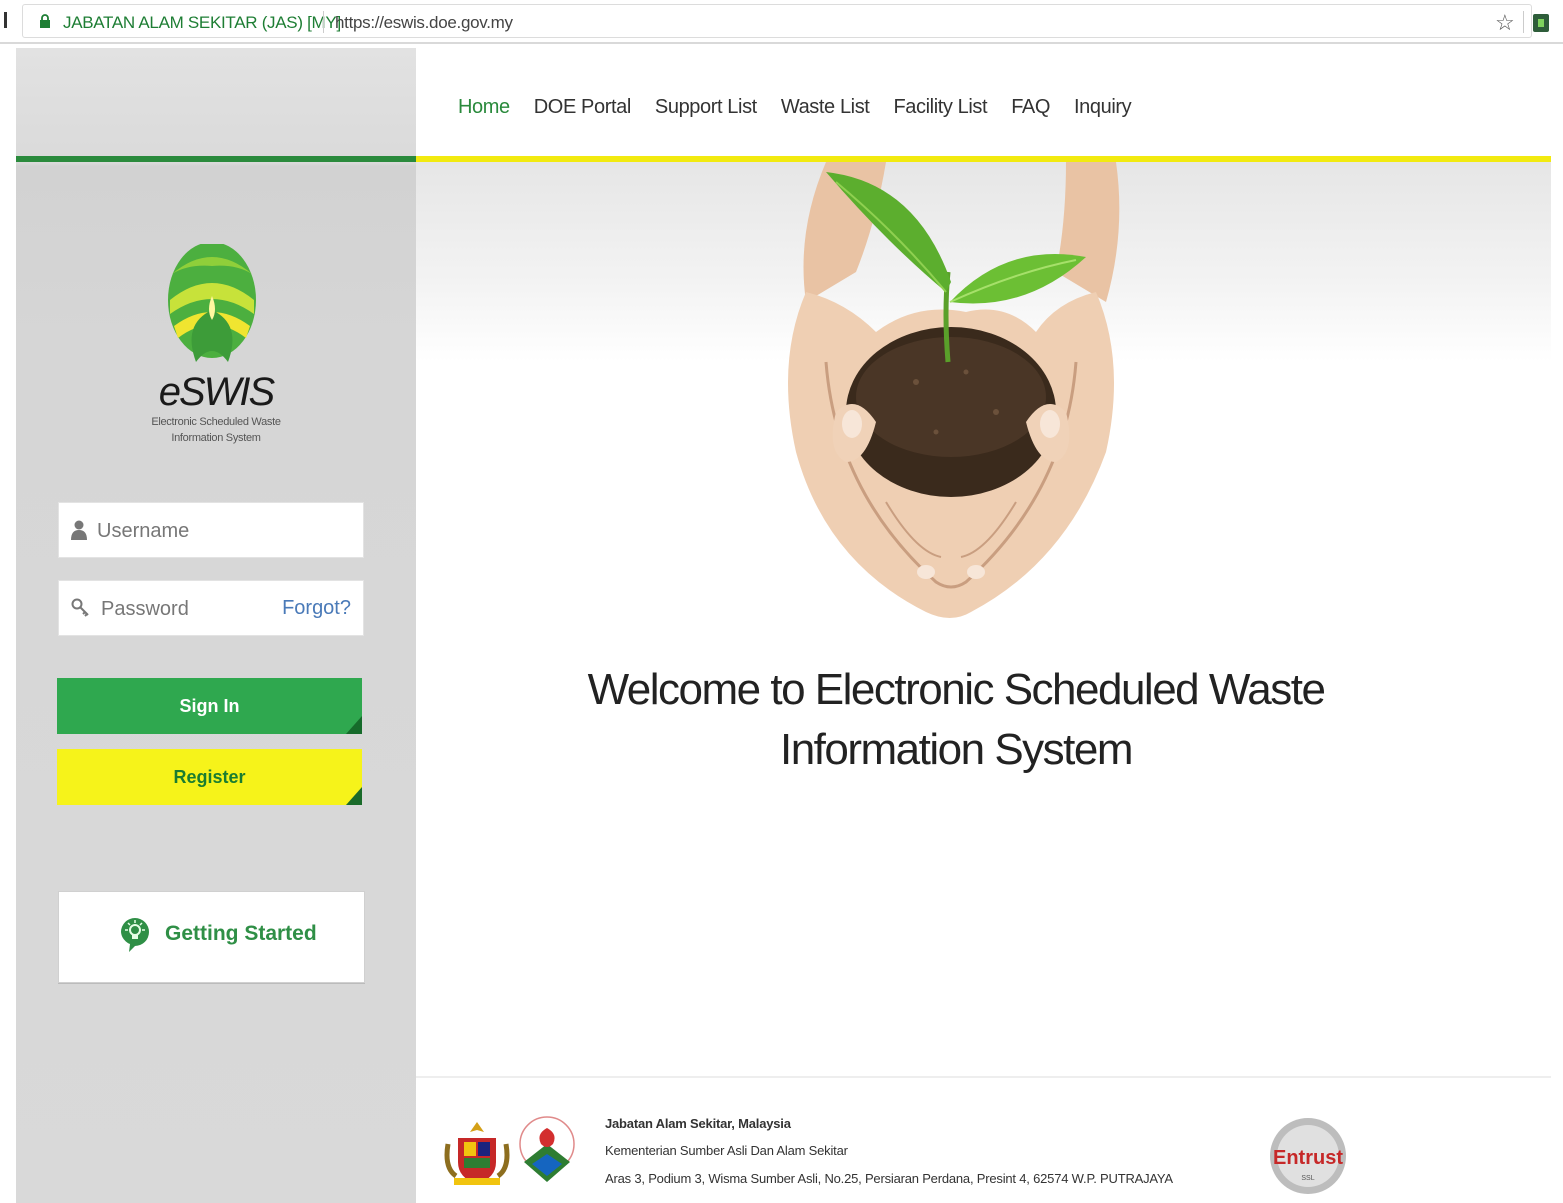 The image size is (1563, 1203). I want to click on password-input, so click(191, 609).